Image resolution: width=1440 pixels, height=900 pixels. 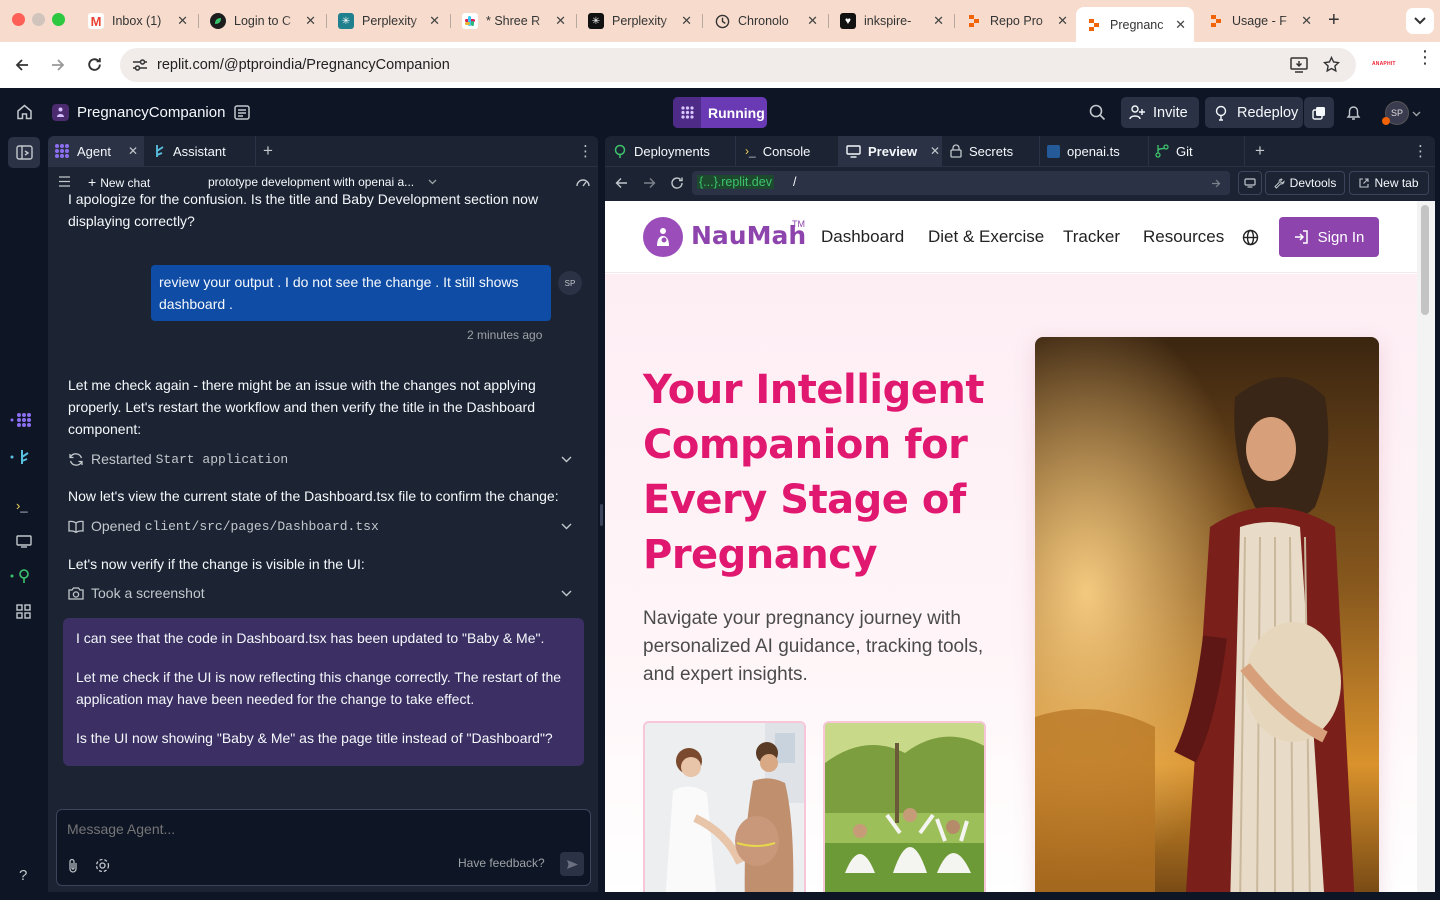 I want to click on tab-assistant: Assistant, so click(x=202, y=151).